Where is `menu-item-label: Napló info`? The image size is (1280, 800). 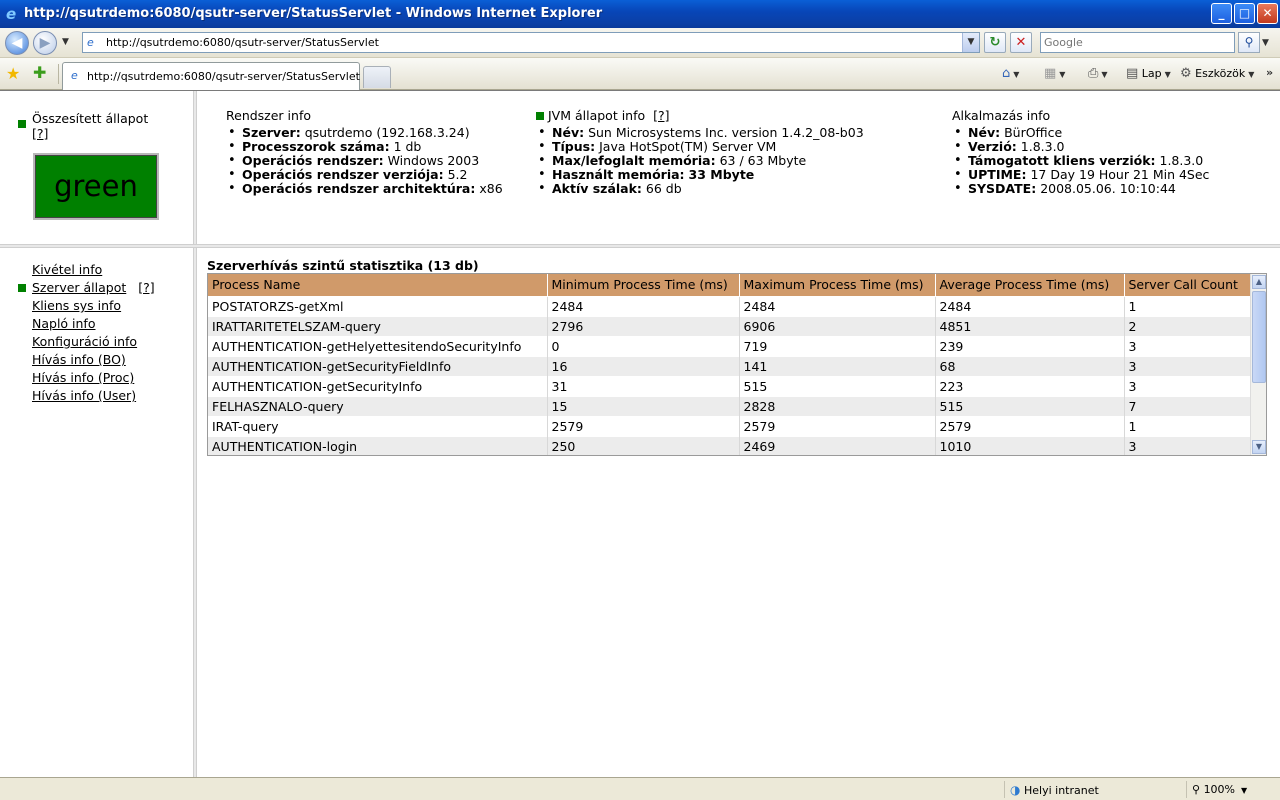
menu-item-label: Napló info is located at coordinates (63, 323).